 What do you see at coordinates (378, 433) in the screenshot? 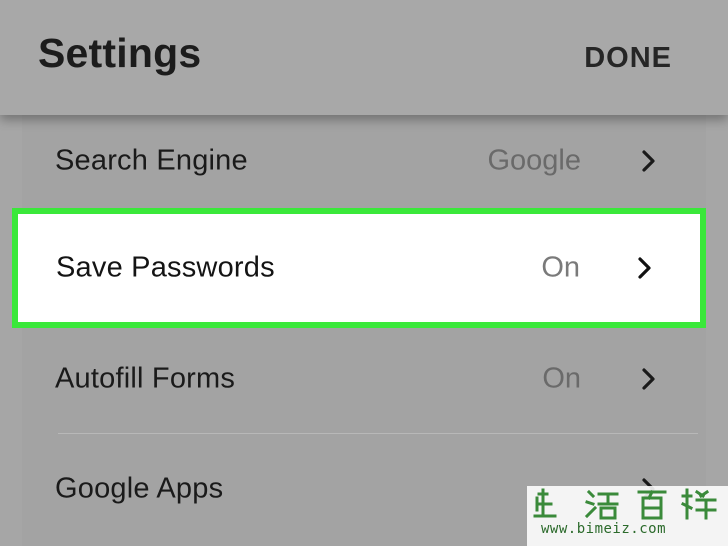
I see `list-divider` at bounding box center [378, 433].